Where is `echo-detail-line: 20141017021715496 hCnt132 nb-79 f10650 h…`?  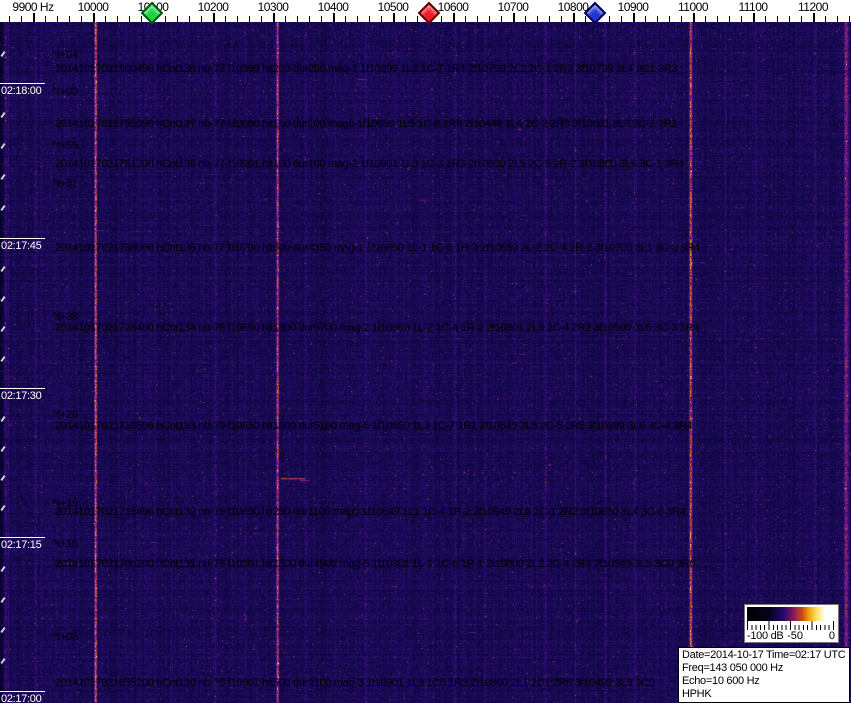
echo-detail-line: 20141017021715496 hCnt132 nb-79 f10650 h… is located at coordinates (370, 512).